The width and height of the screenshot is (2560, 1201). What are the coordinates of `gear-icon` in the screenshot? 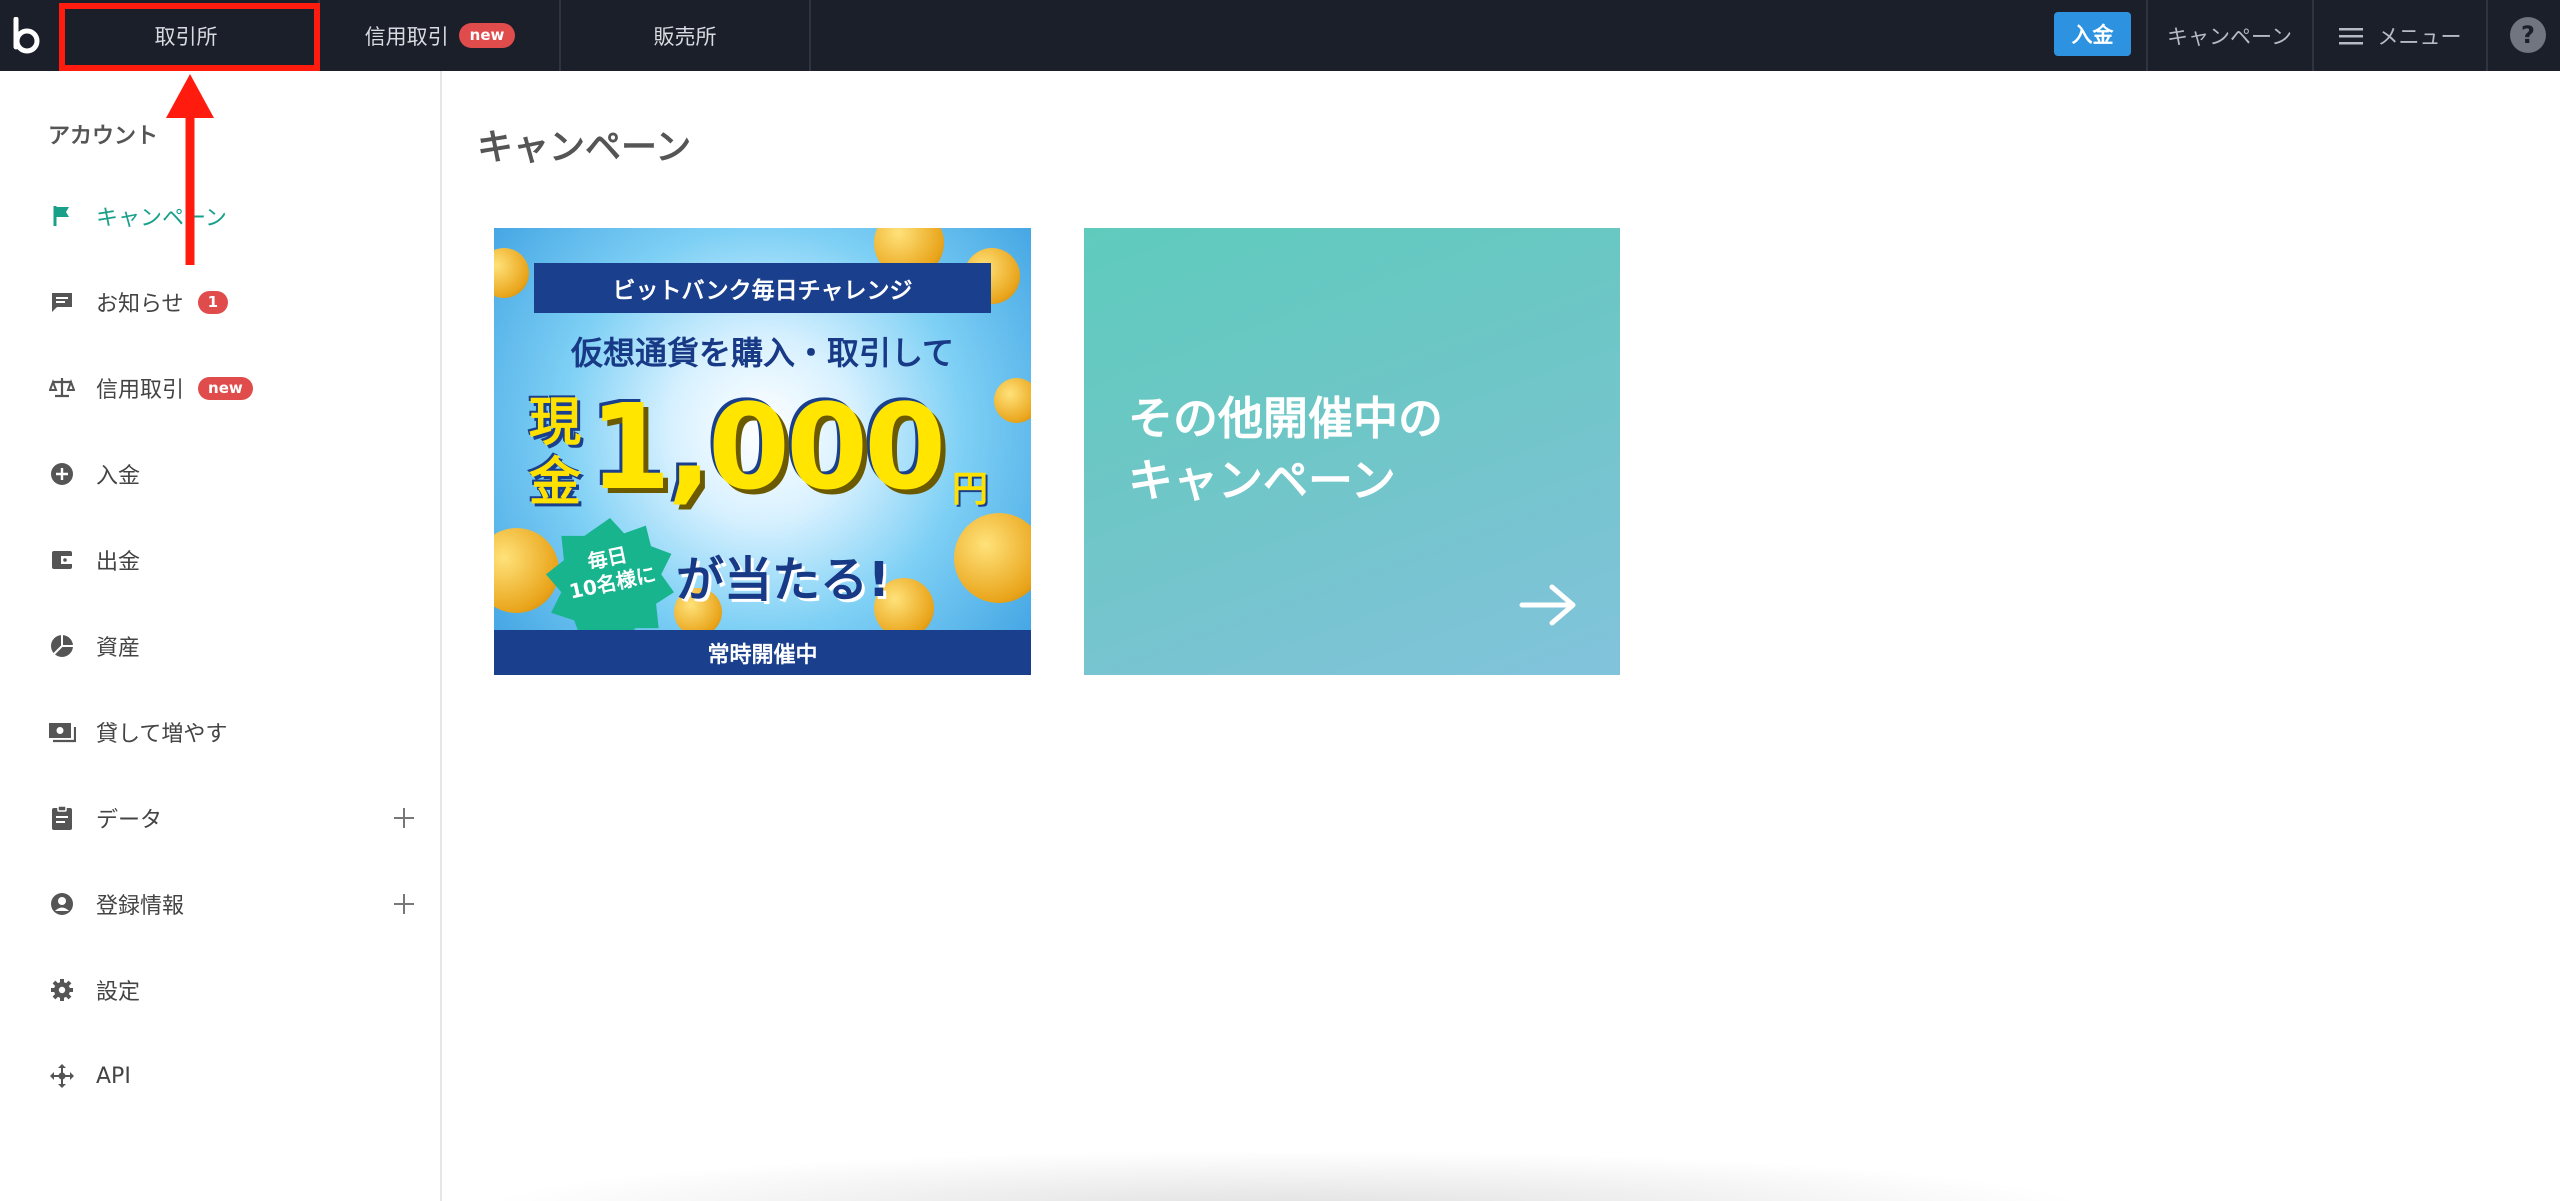 It's located at (62, 990).